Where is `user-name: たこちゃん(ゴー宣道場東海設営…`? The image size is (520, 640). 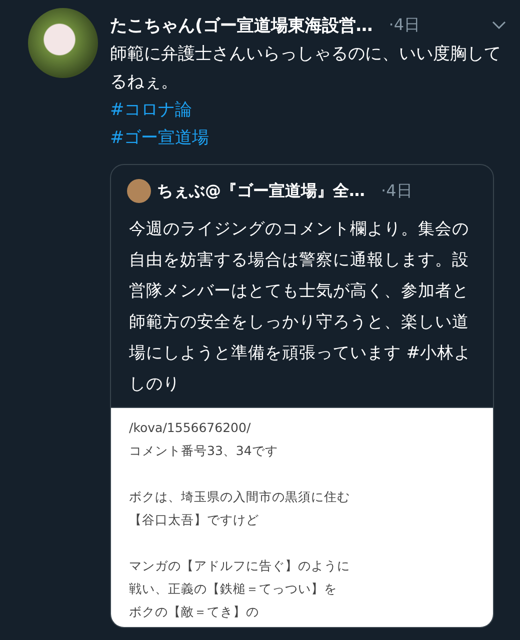 user-name: たこちゃん(ゴー宣道場東海設営… is located at coordinates (241, 25).